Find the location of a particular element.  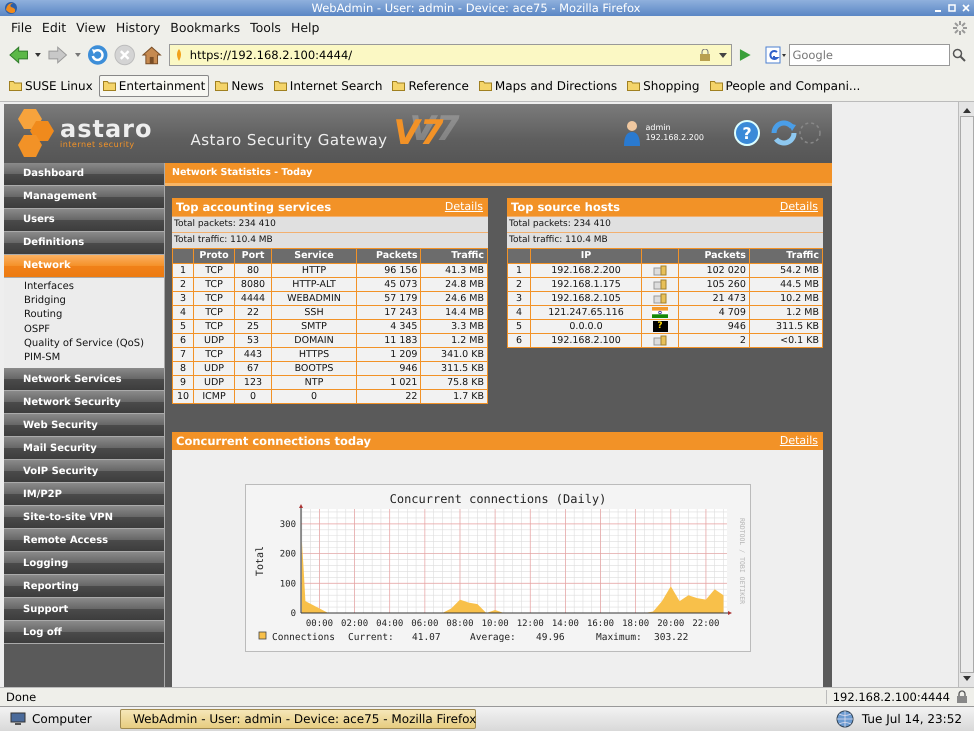

start-menu-button: Computer is located at coordinates (58, 719).